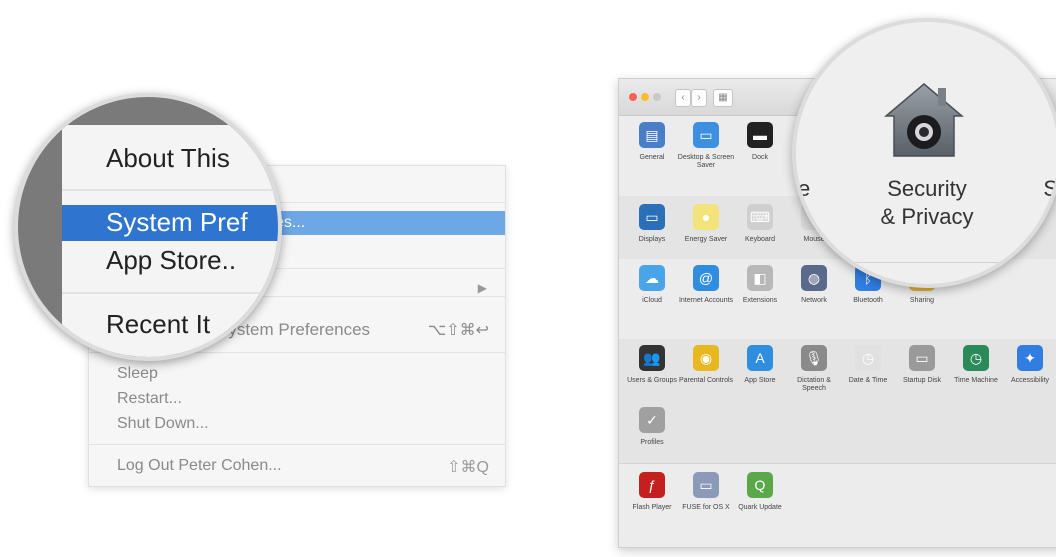  I want to click on timemachine-icon: ◷, so click(976, 358).